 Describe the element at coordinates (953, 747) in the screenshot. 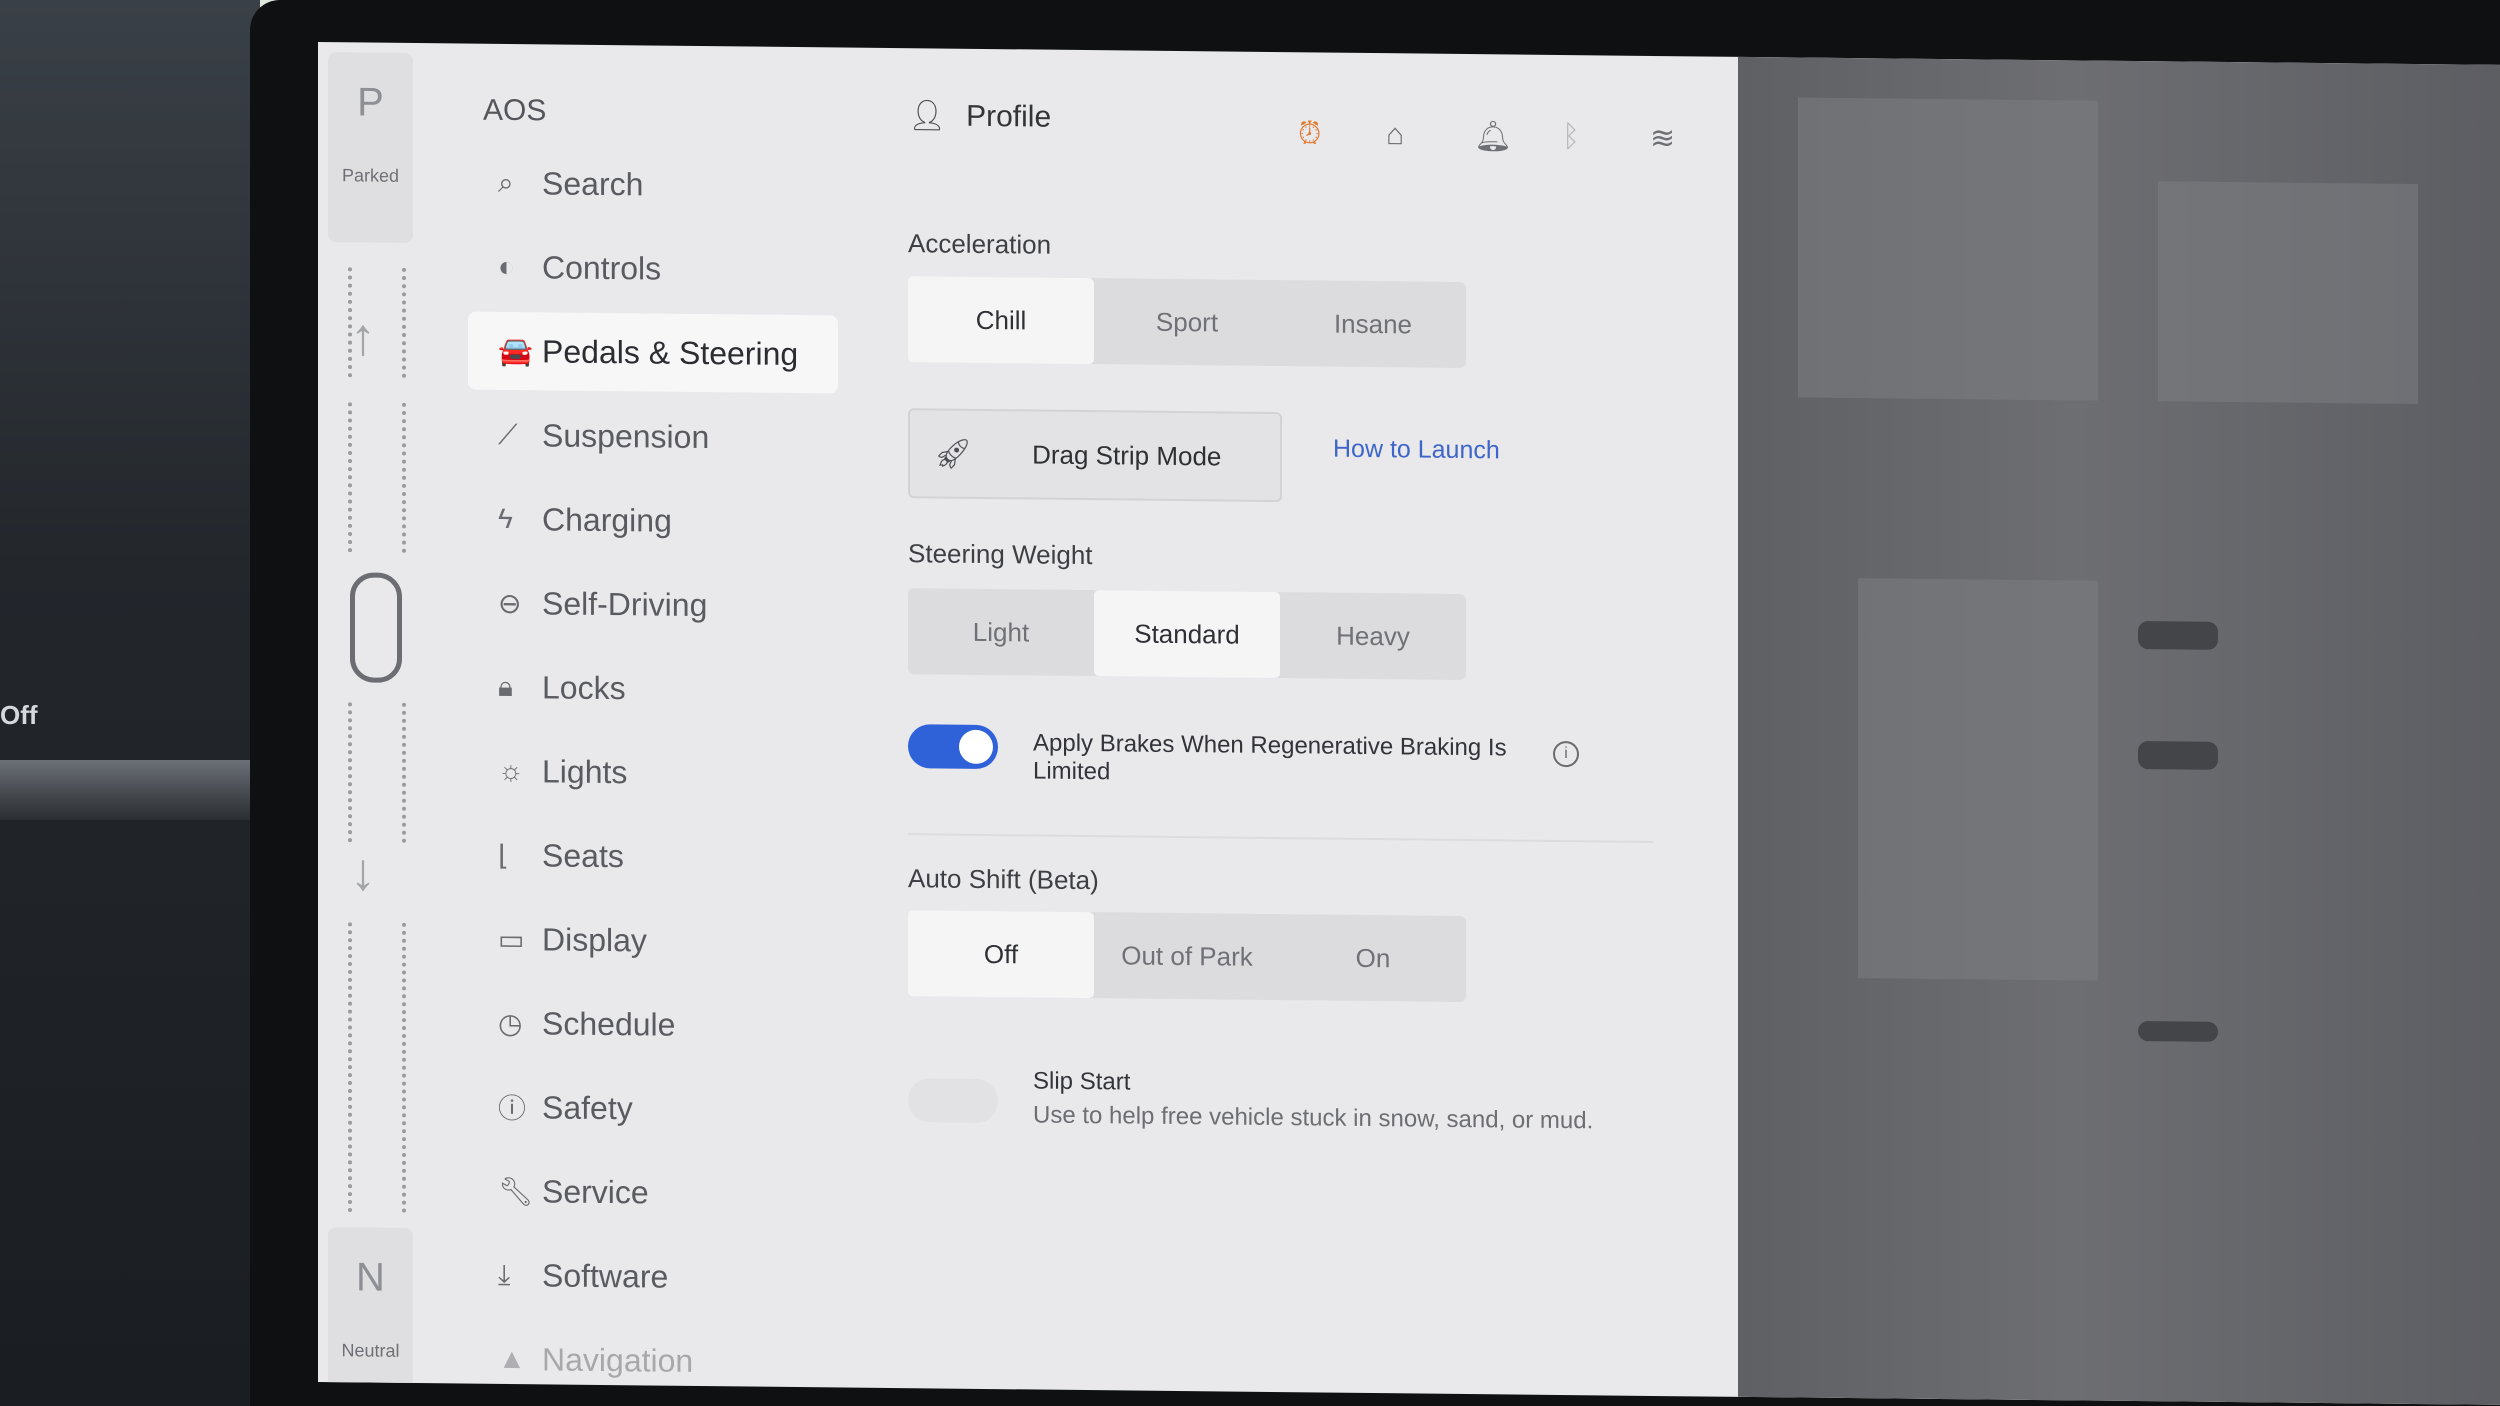

I see `apply-brakes-toggle` at that location.